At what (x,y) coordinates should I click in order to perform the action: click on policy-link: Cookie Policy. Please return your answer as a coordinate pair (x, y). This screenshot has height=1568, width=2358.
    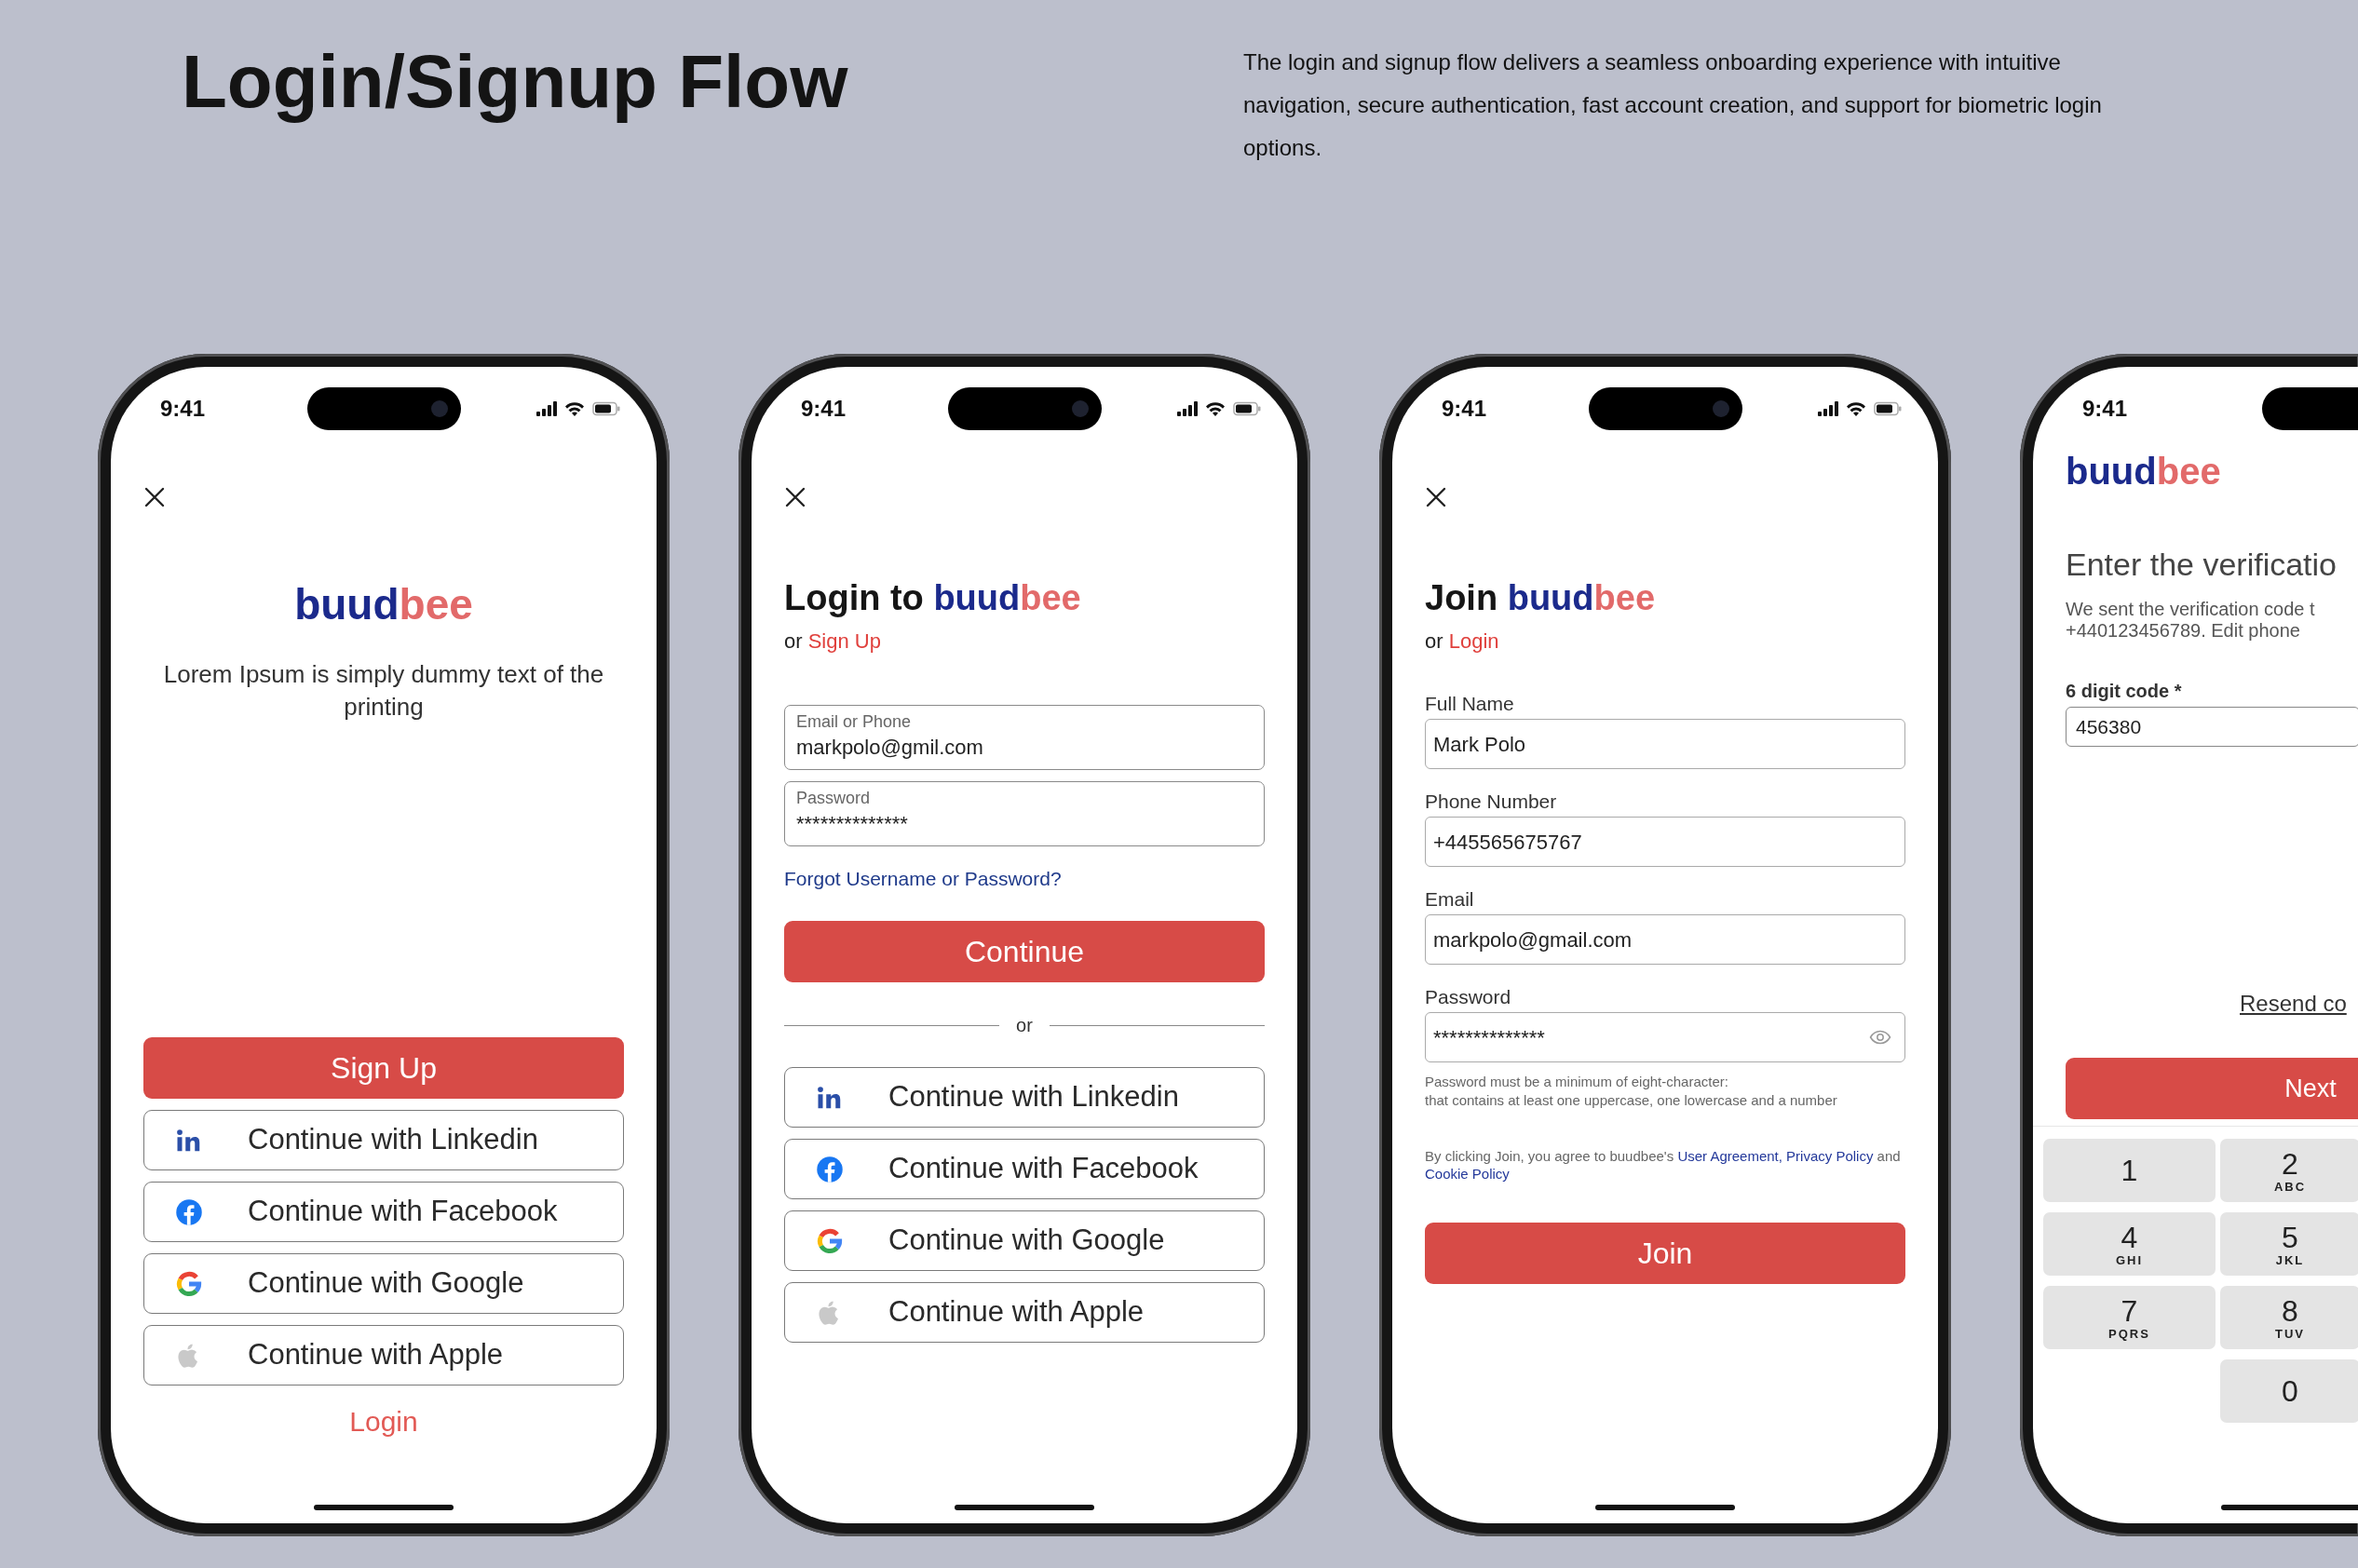
    Looking at the image, I should click on (1467, 1174).